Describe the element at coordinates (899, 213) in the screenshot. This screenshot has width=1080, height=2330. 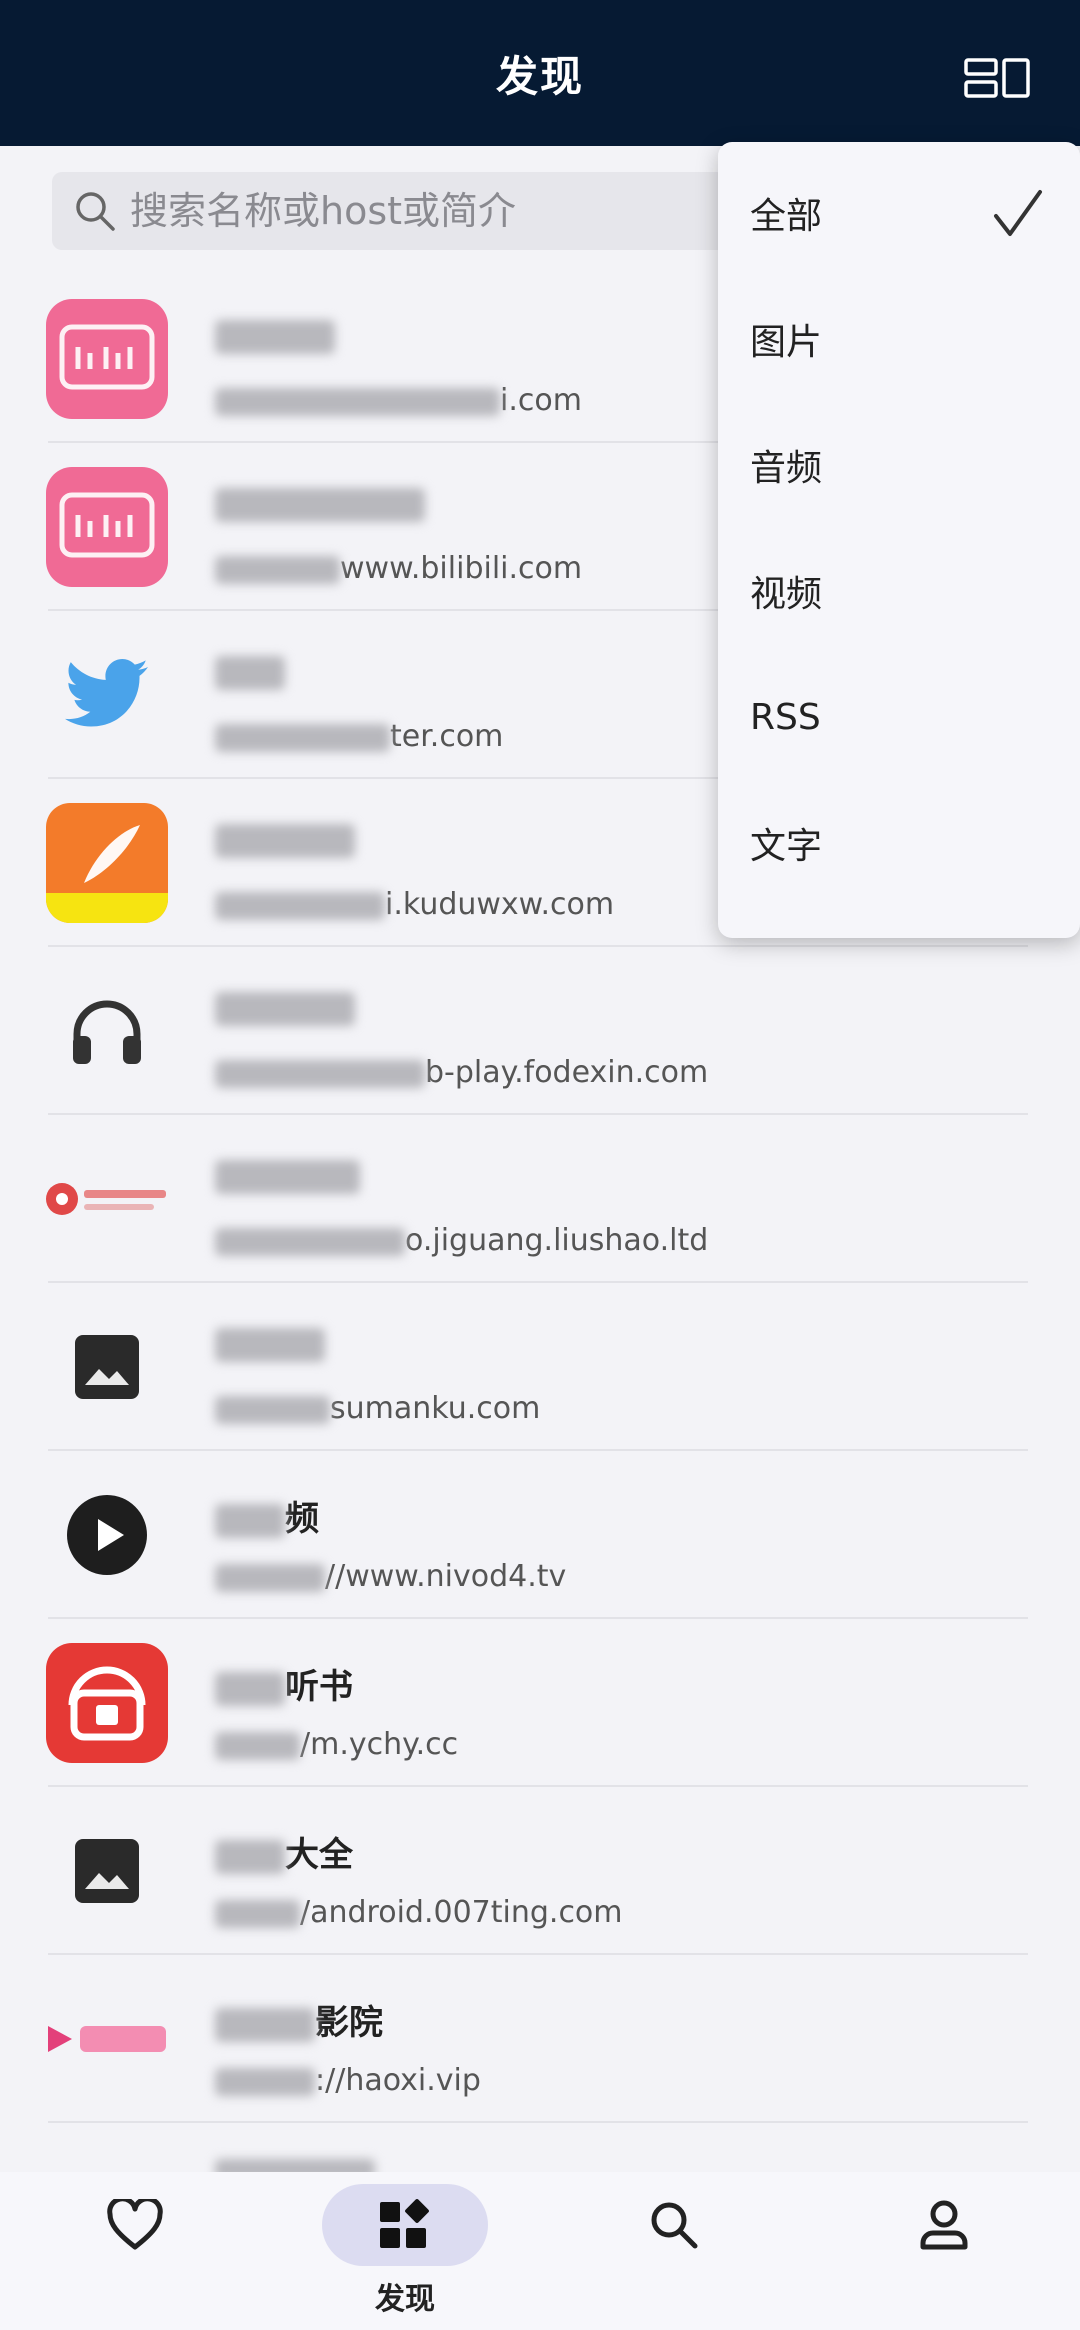
I see `filter-option-all: 全部` at that location.